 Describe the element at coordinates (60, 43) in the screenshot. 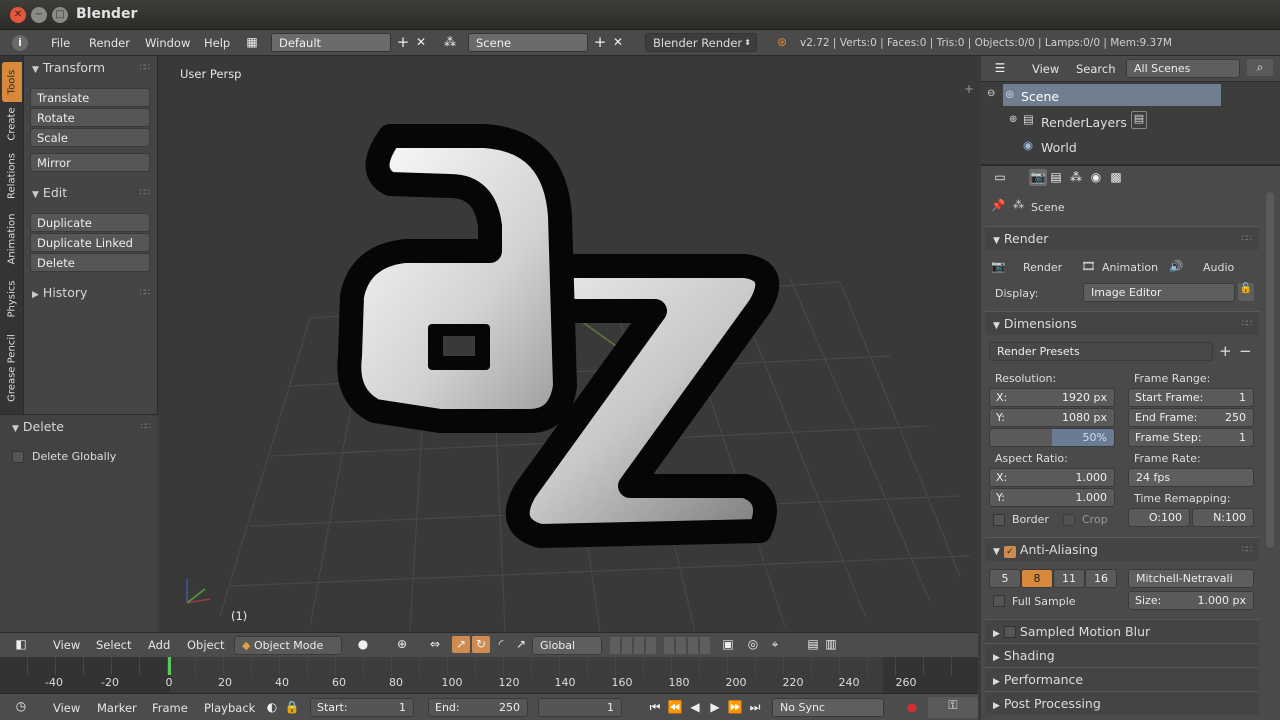

I see `menu-file: File` at that location.